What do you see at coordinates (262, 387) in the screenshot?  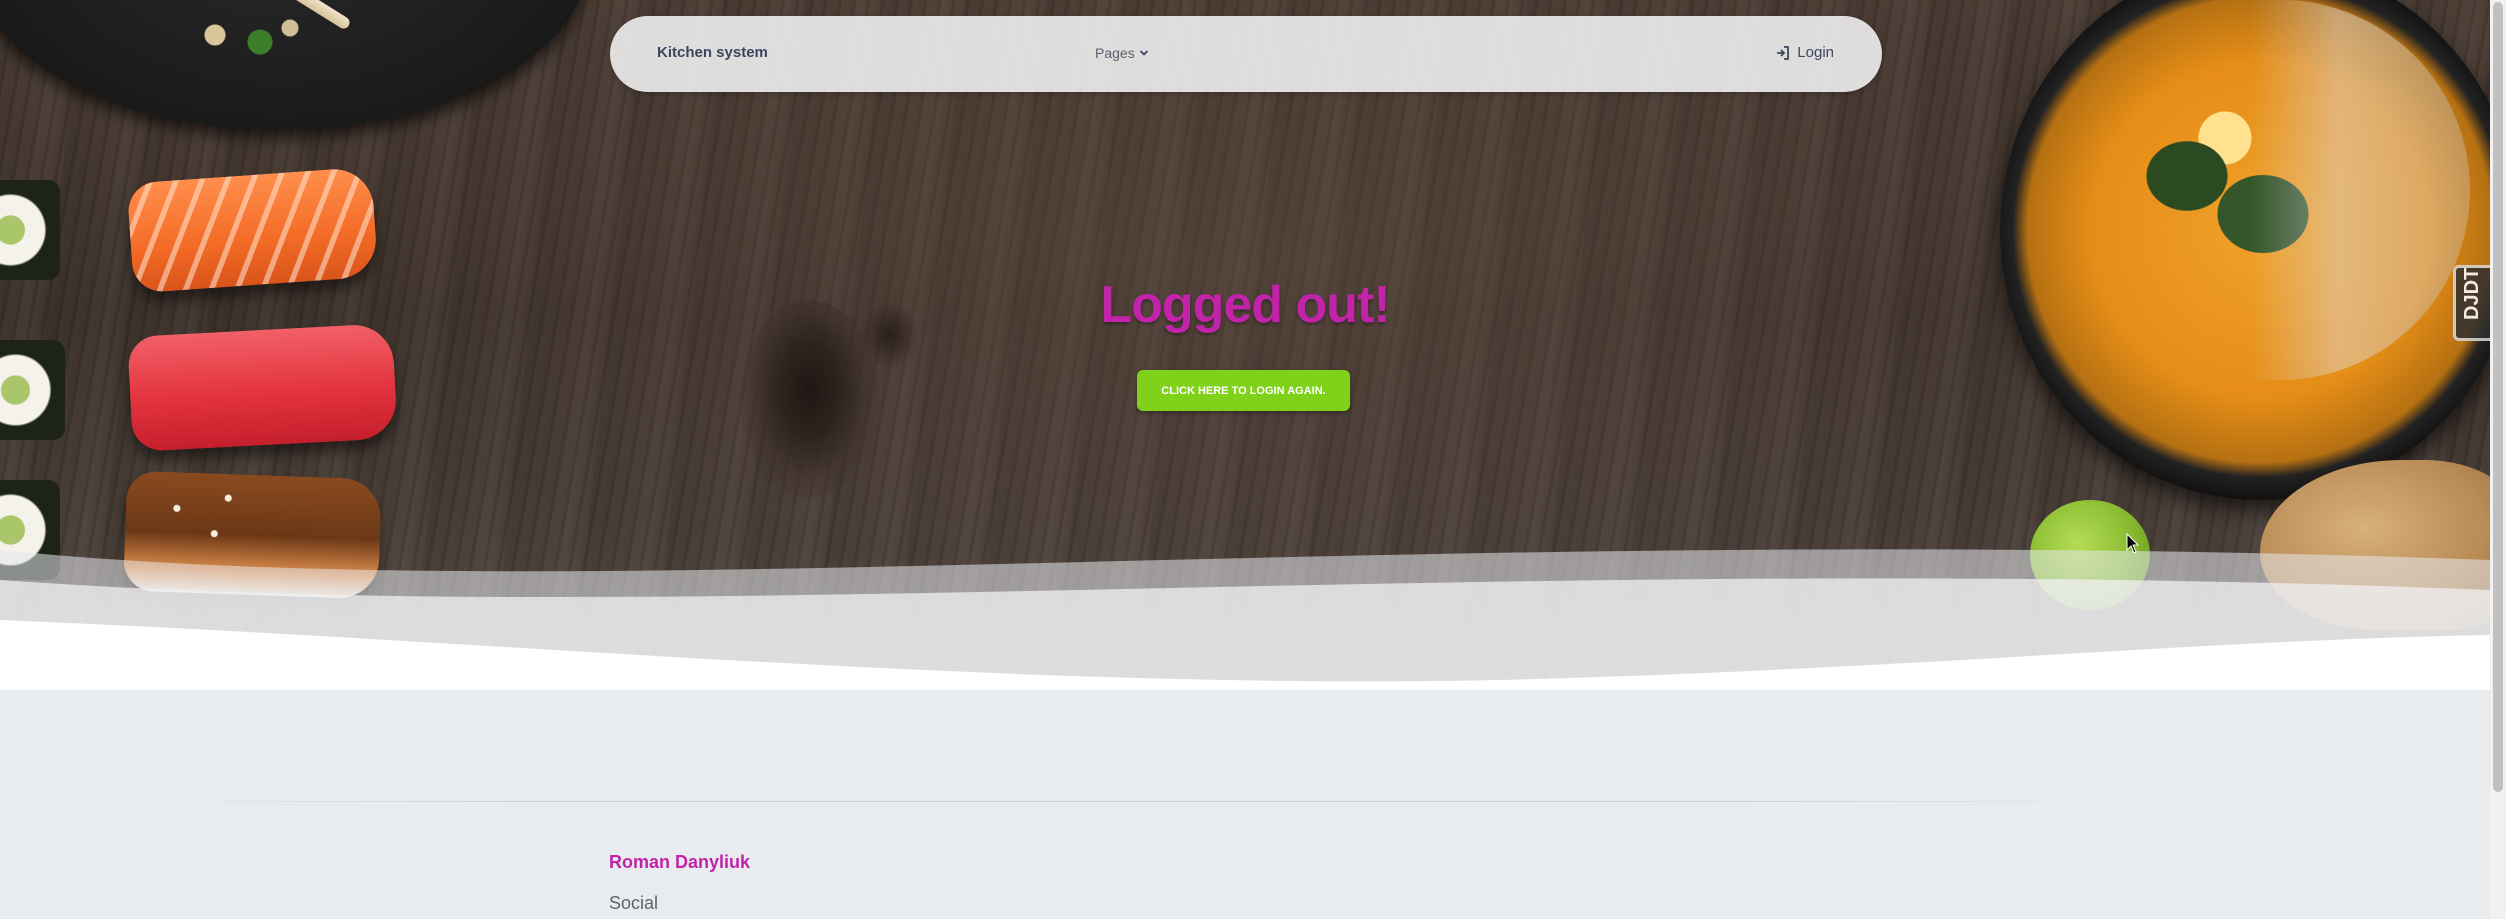 I see `tuna-nigiri-image` at bounding box center [262, 387].